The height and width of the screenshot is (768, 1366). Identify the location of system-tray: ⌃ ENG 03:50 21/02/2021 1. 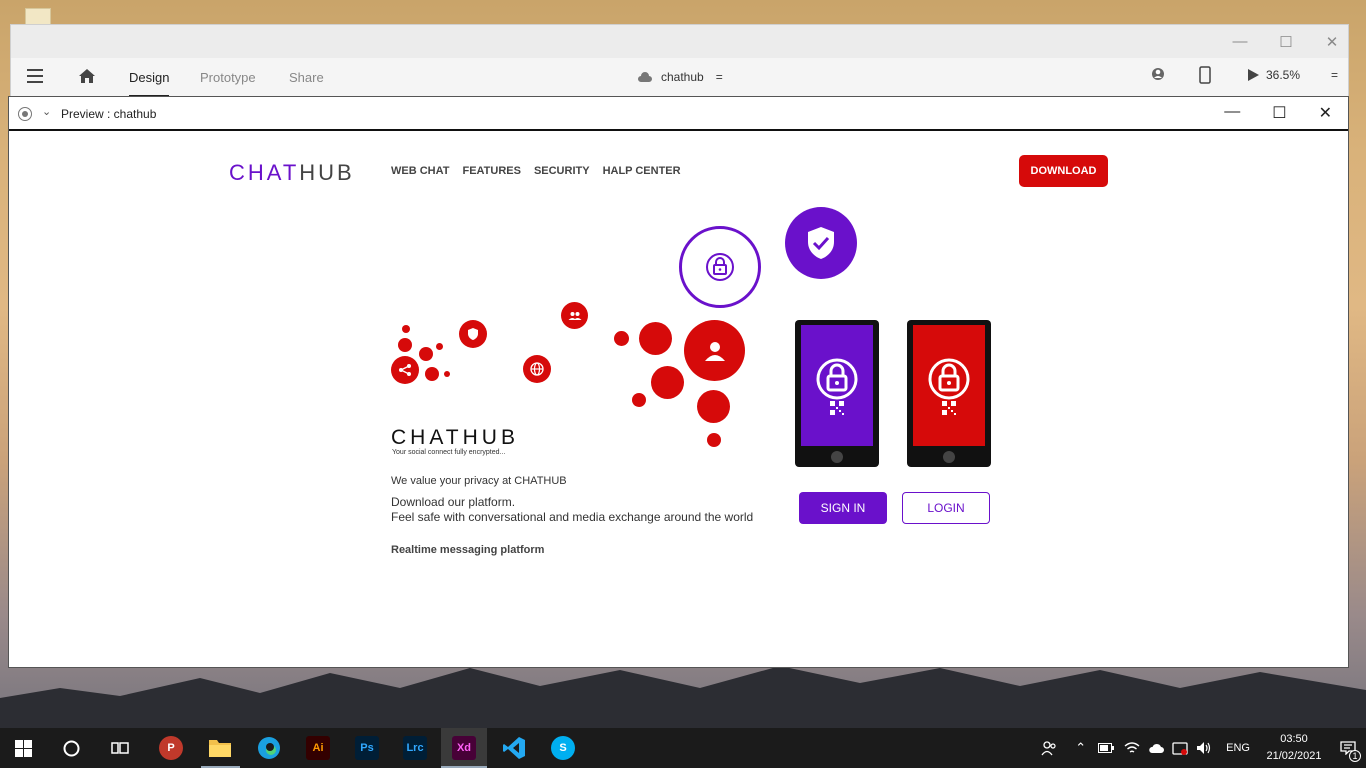
(1203, 748).